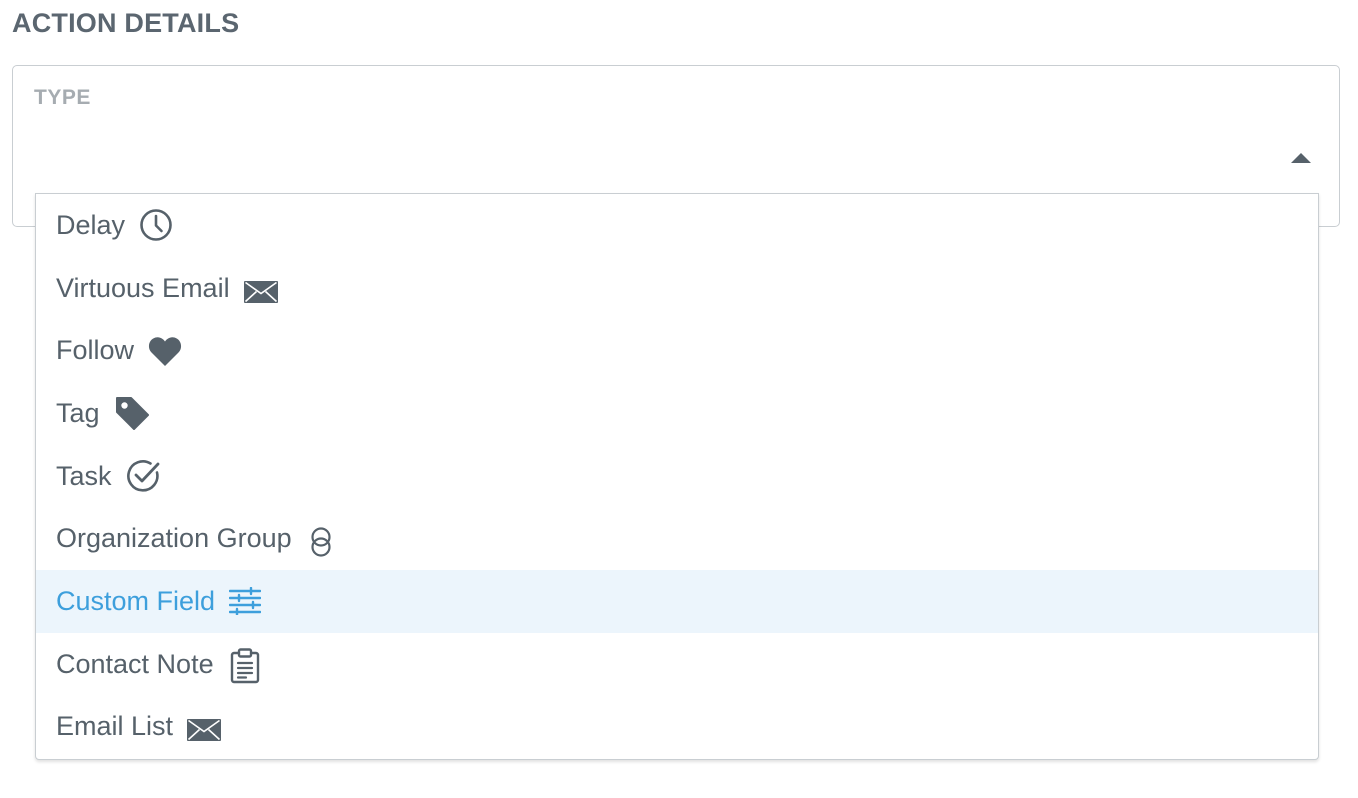 Image resolution: width=1358 pixels, height=798 pixels. What do you see at coordinates (78, 412) in the screenshot?
I see `option-label: Tag` at bounding box center [78, 412].